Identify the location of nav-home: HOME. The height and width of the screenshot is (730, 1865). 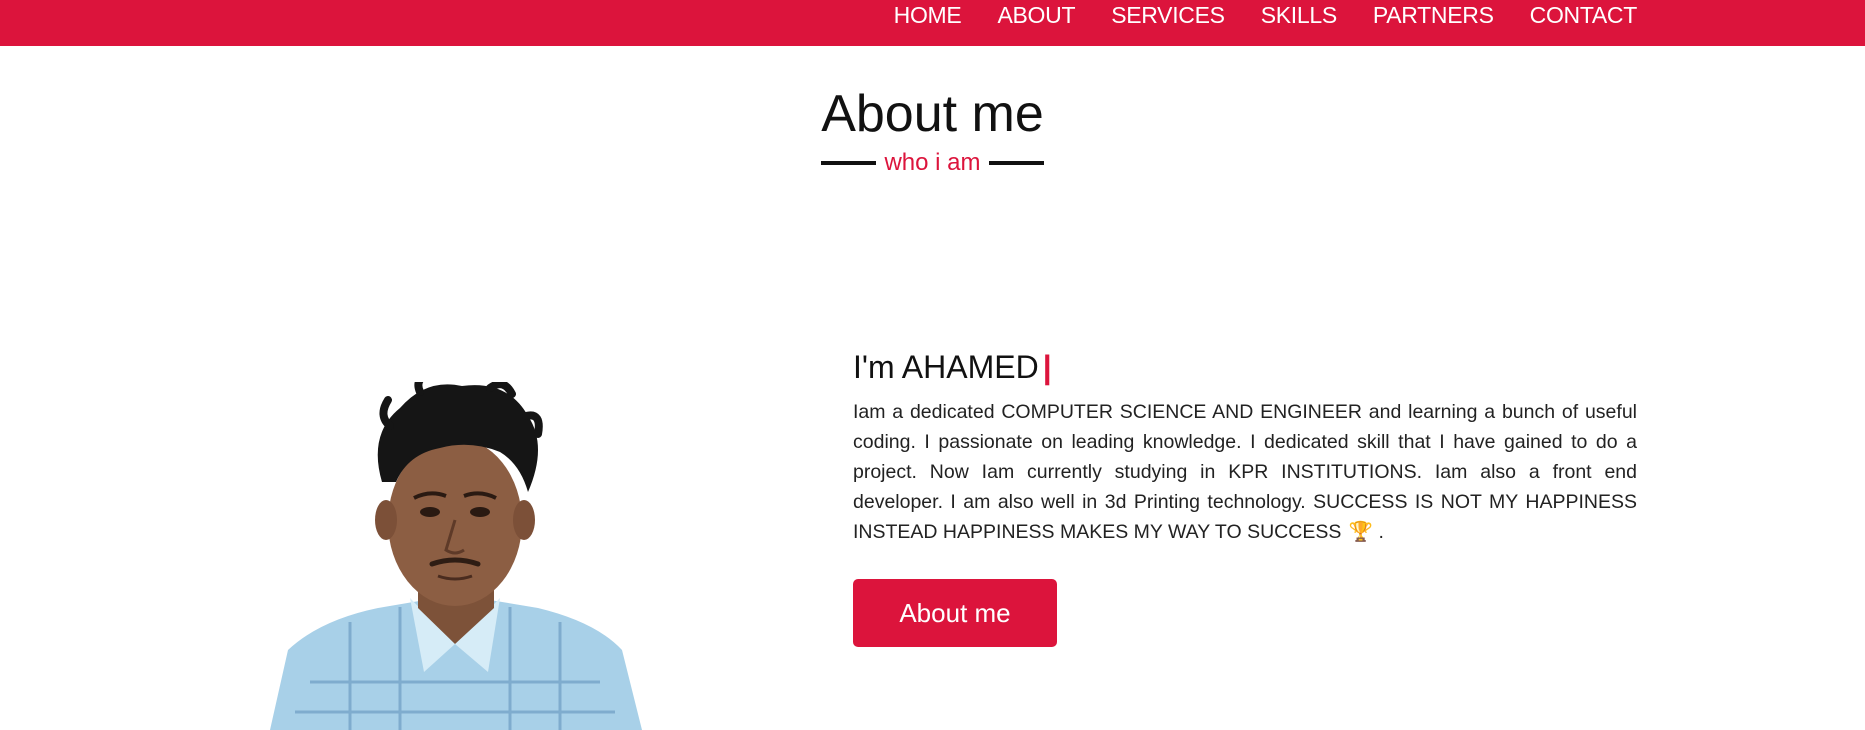
(928, 15).